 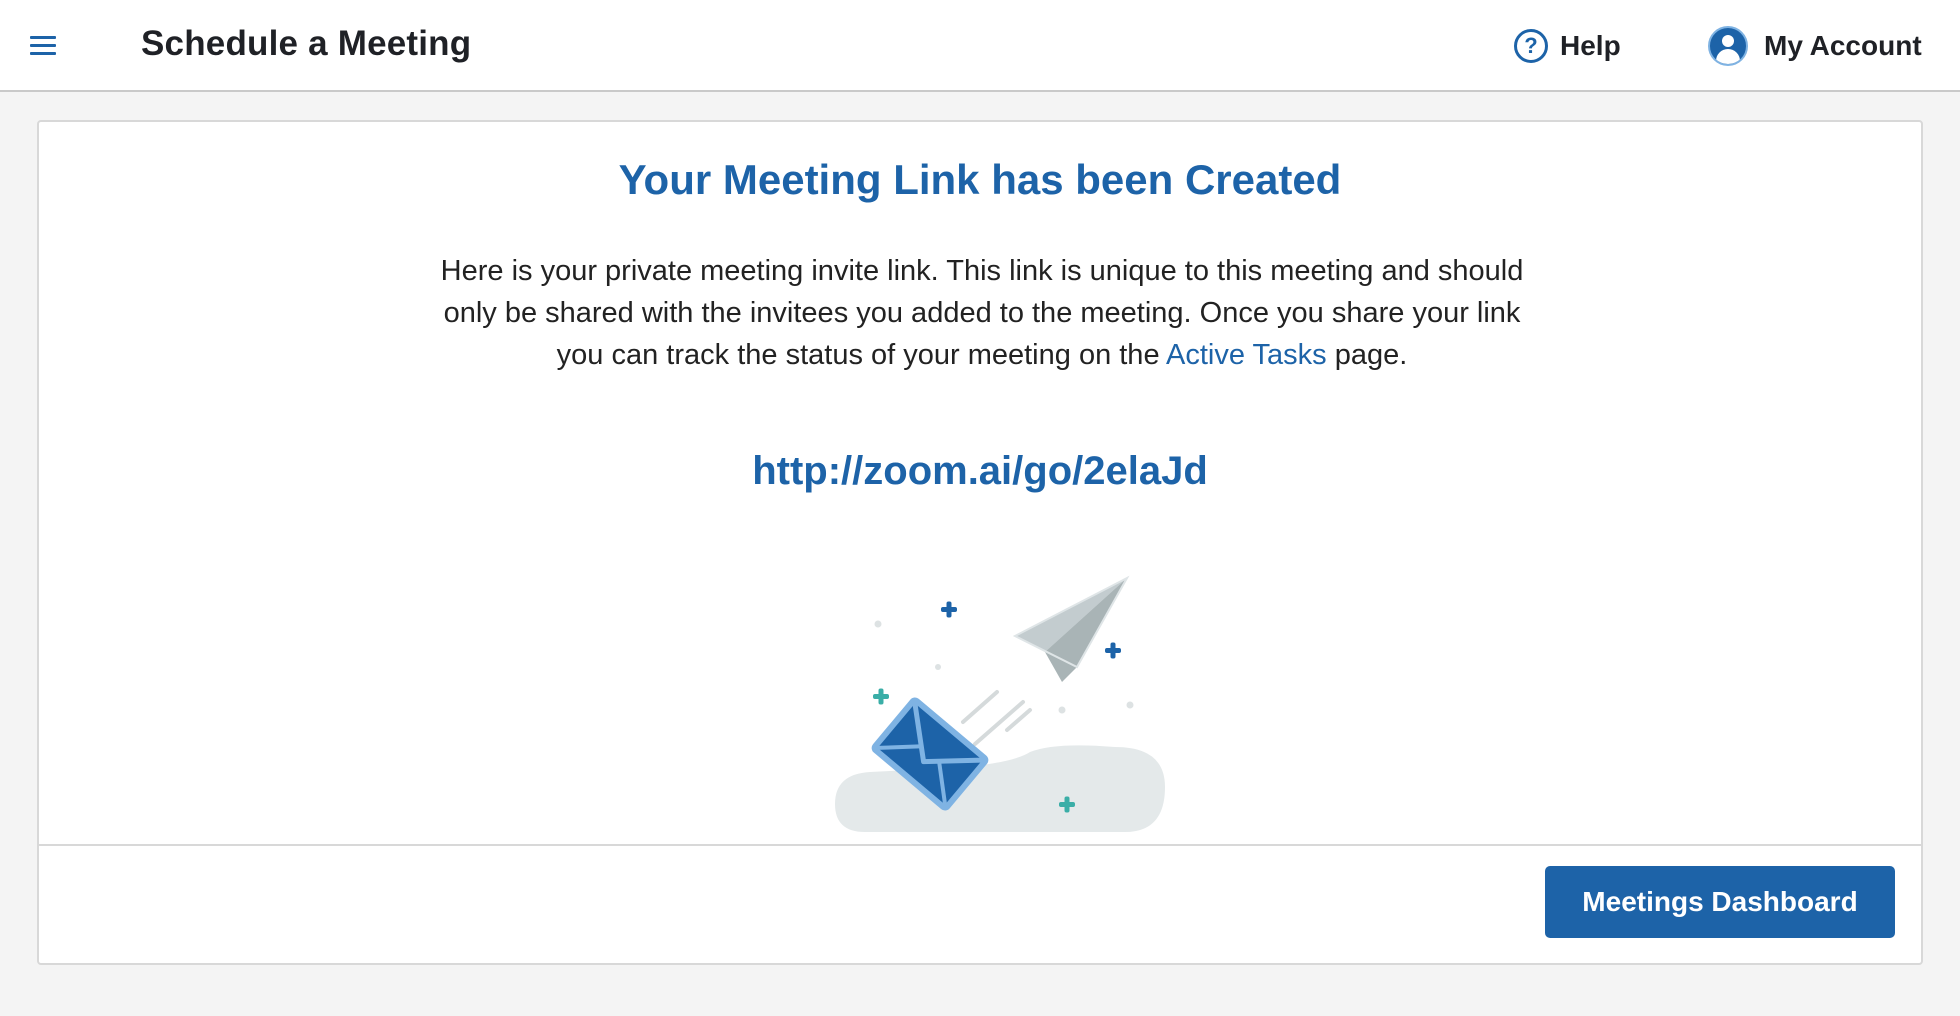 I want to click on my-account-label: My Account, so click(x=1843, y=45).